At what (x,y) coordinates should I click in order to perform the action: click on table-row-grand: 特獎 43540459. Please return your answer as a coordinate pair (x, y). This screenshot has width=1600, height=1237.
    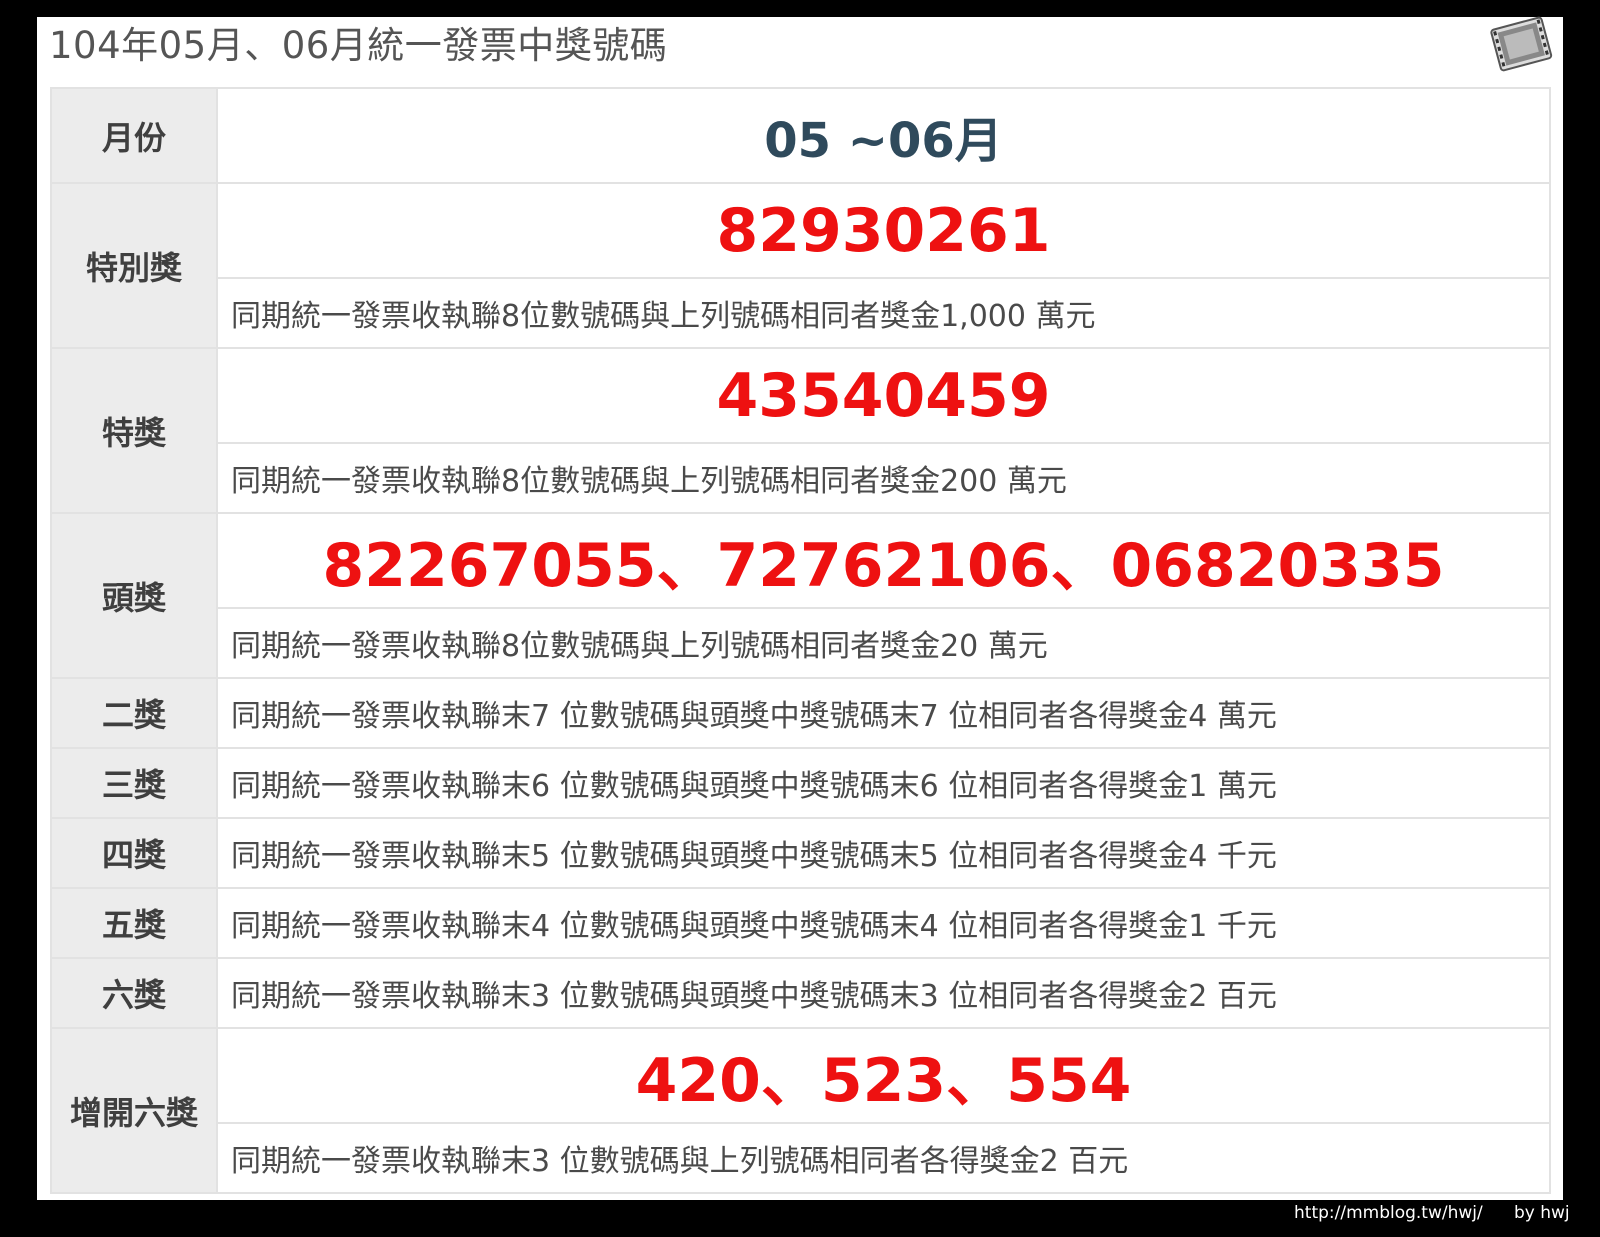
    Looking at the image, I should click on (800, 430).